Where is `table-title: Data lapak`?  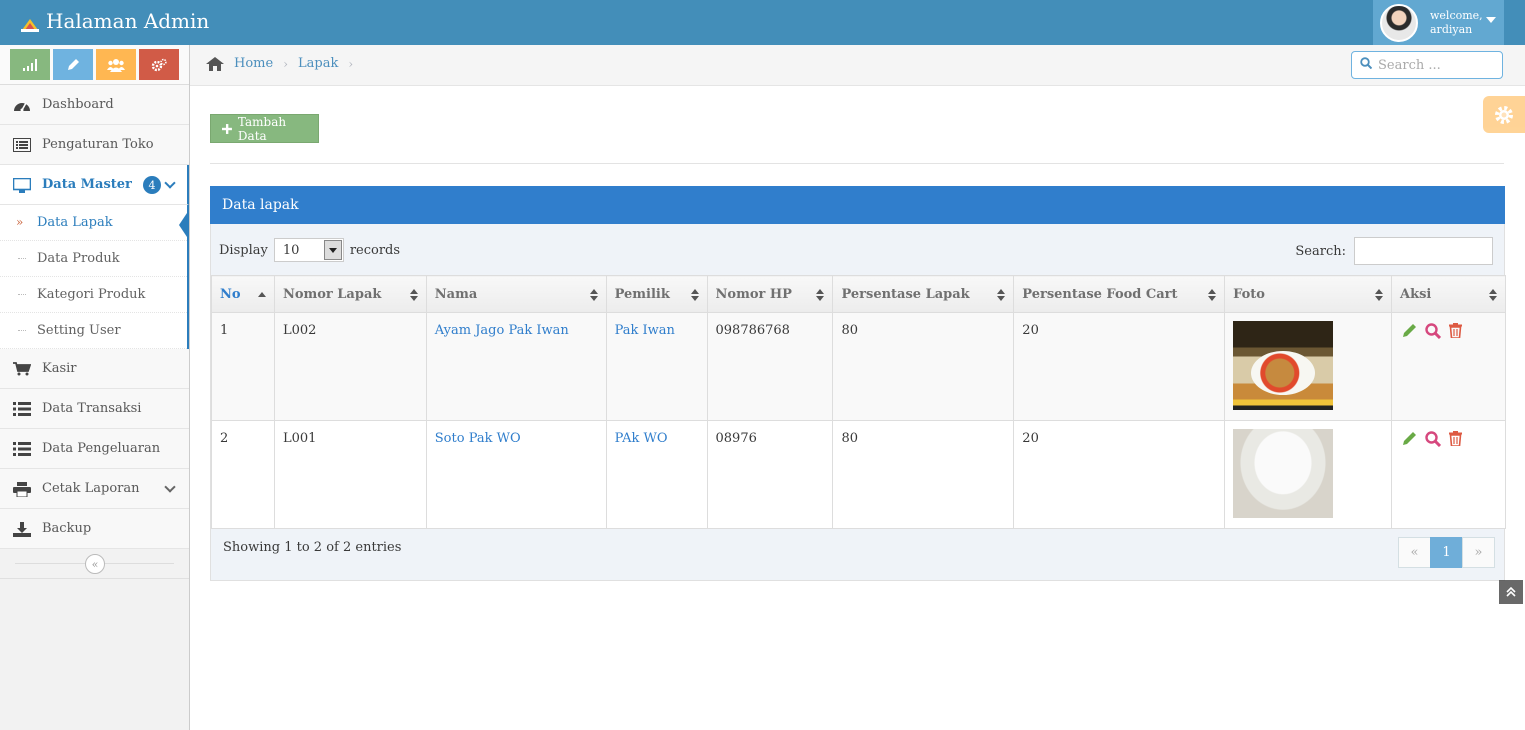 table-title: Data lapak is located at coordinates (857, 205).